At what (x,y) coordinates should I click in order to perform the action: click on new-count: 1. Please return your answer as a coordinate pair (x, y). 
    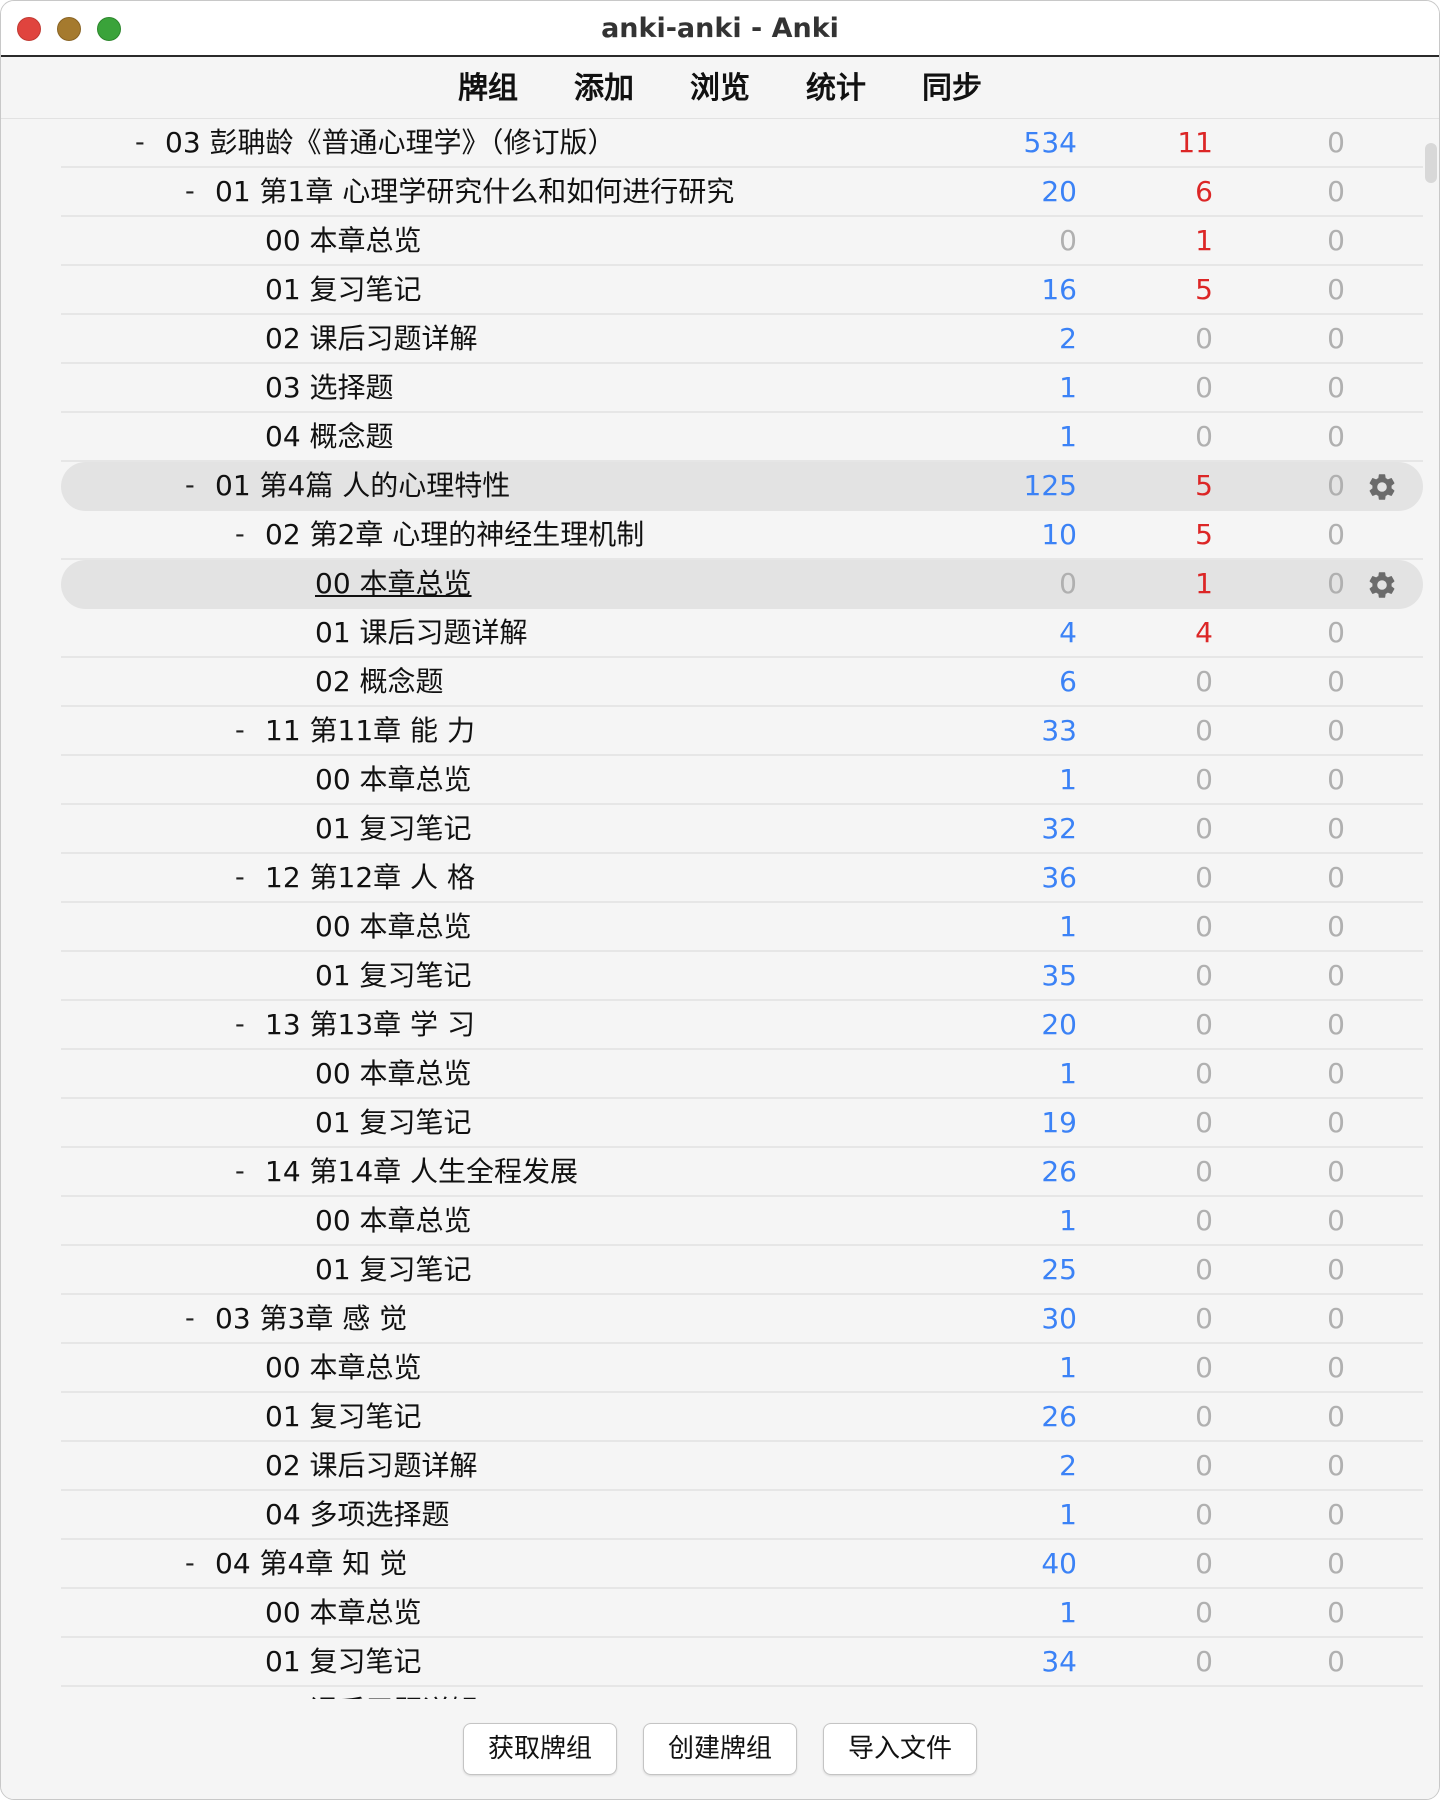
    Looking at the image, I should click on (1068, 1220).